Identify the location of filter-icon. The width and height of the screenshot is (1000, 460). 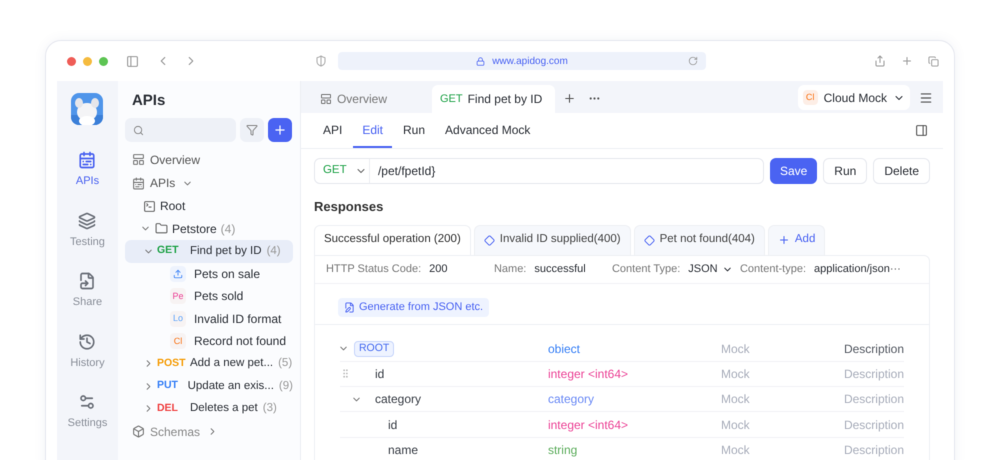
(252, 130).